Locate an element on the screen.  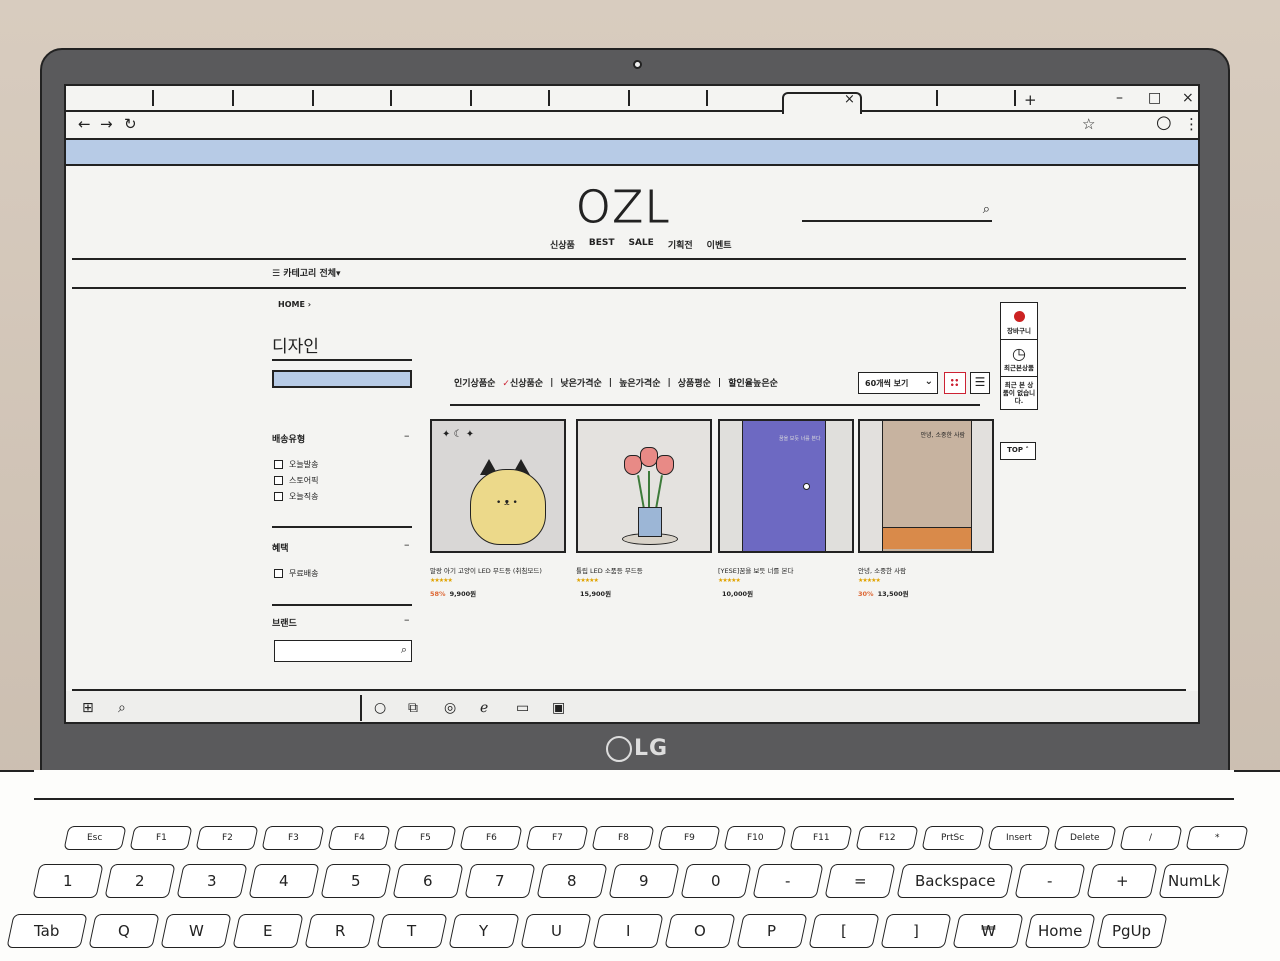
key-1: 1 is located at coordinates (68, 881).